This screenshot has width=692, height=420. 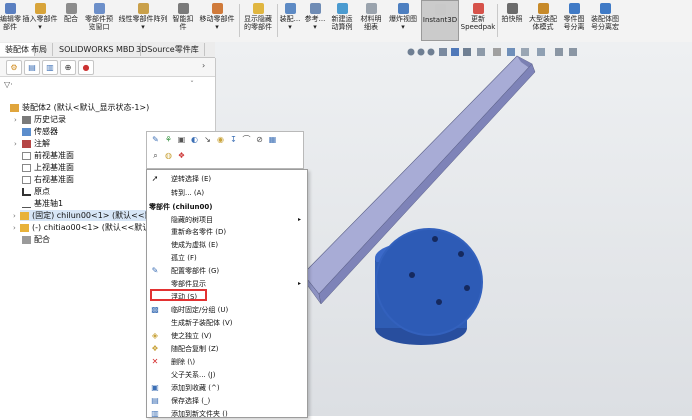 What do you see at coordinates (8, 84) in the screenshot?
I see `filter-icon: ▽·` at bounding box center [8, 84].